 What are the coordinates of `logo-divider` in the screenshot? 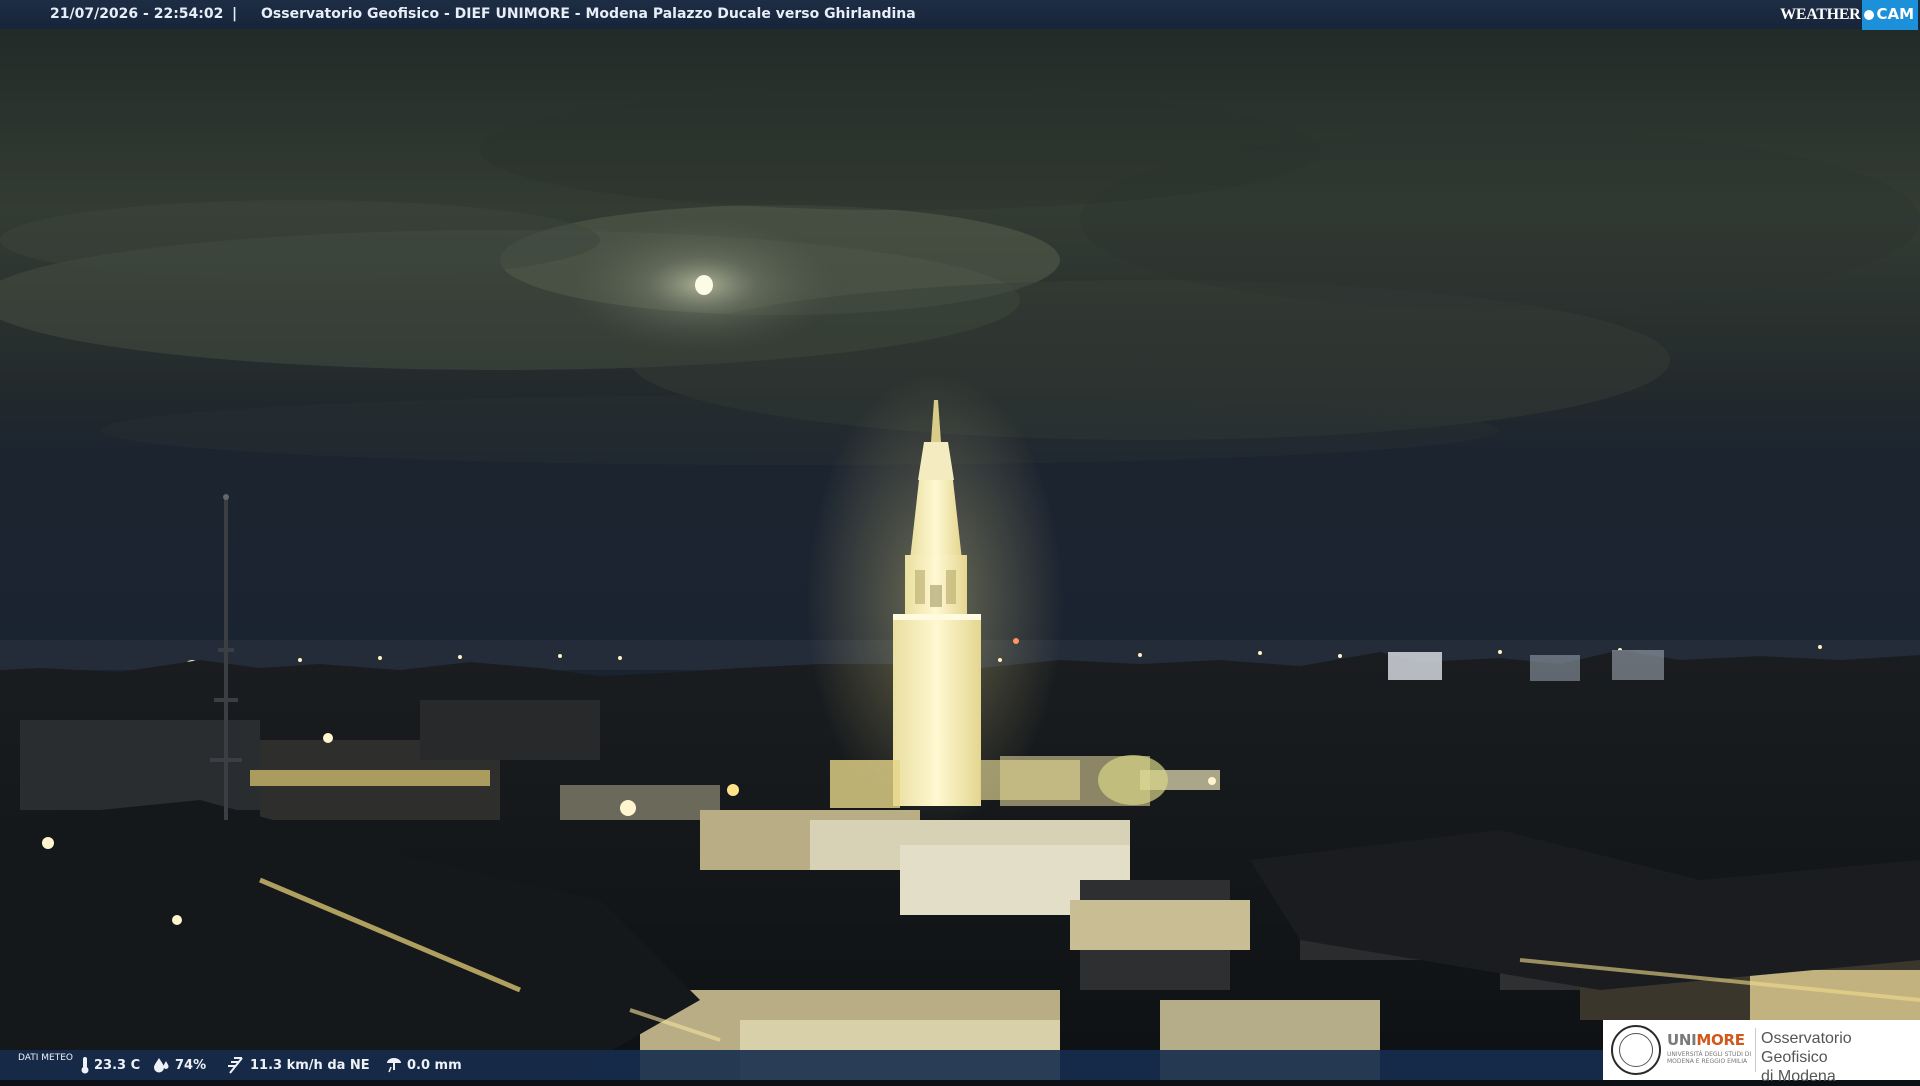 It's located at (1755, 1050).